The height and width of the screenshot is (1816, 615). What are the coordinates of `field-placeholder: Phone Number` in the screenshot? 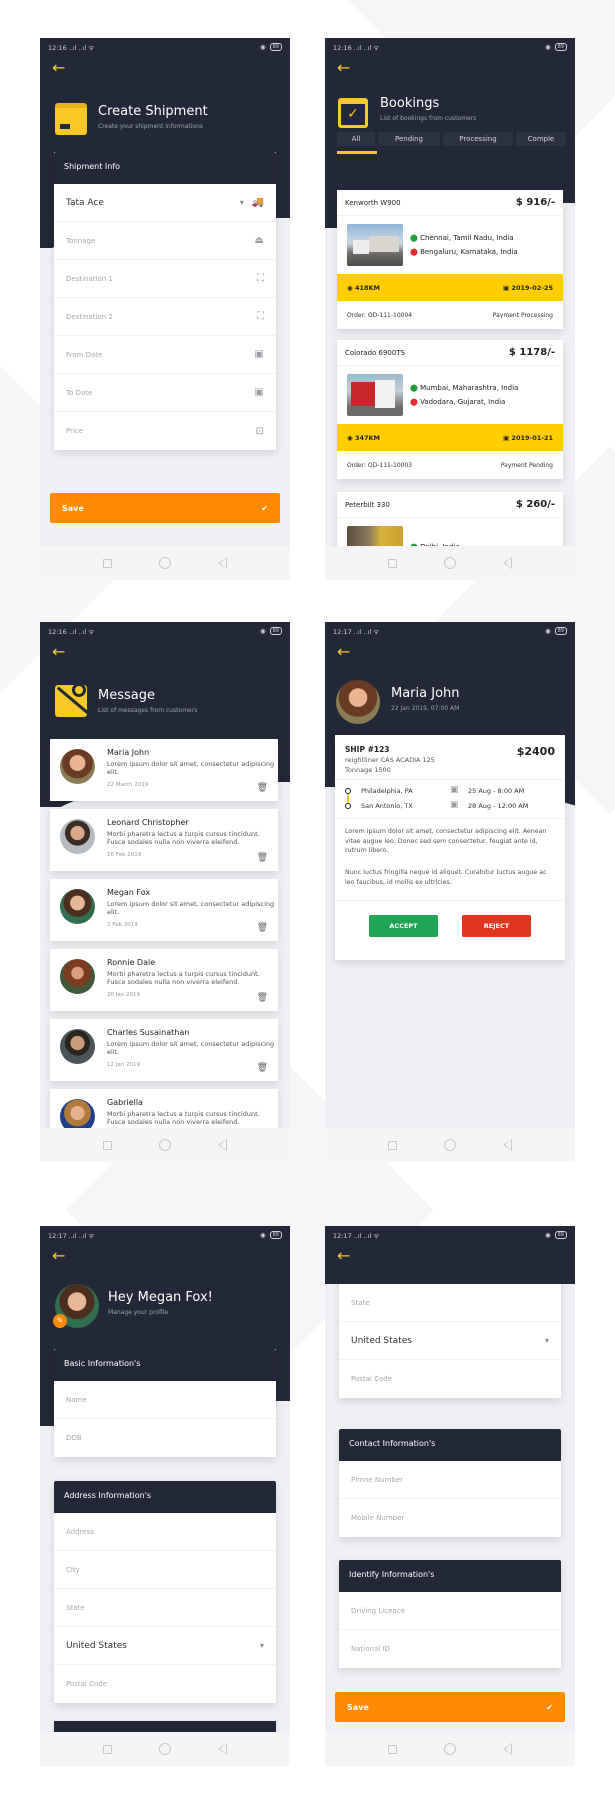 It's located at (377, 1479).